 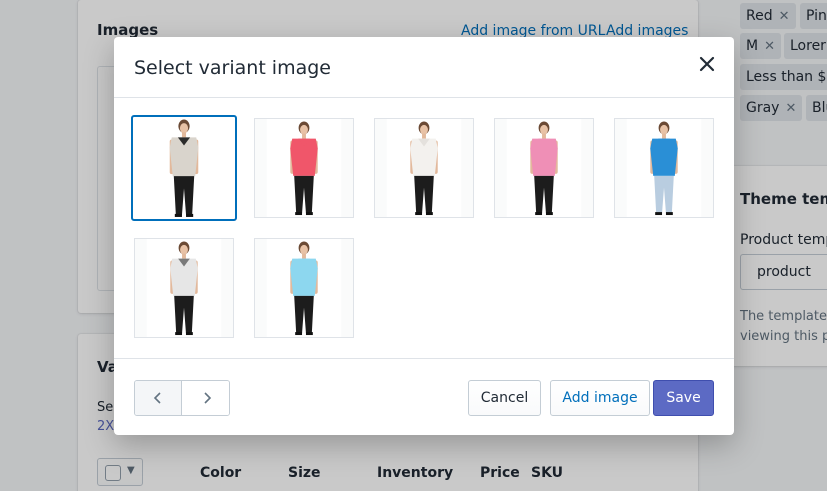 I want to click on previous-page-button, so click(x=158, y=398).